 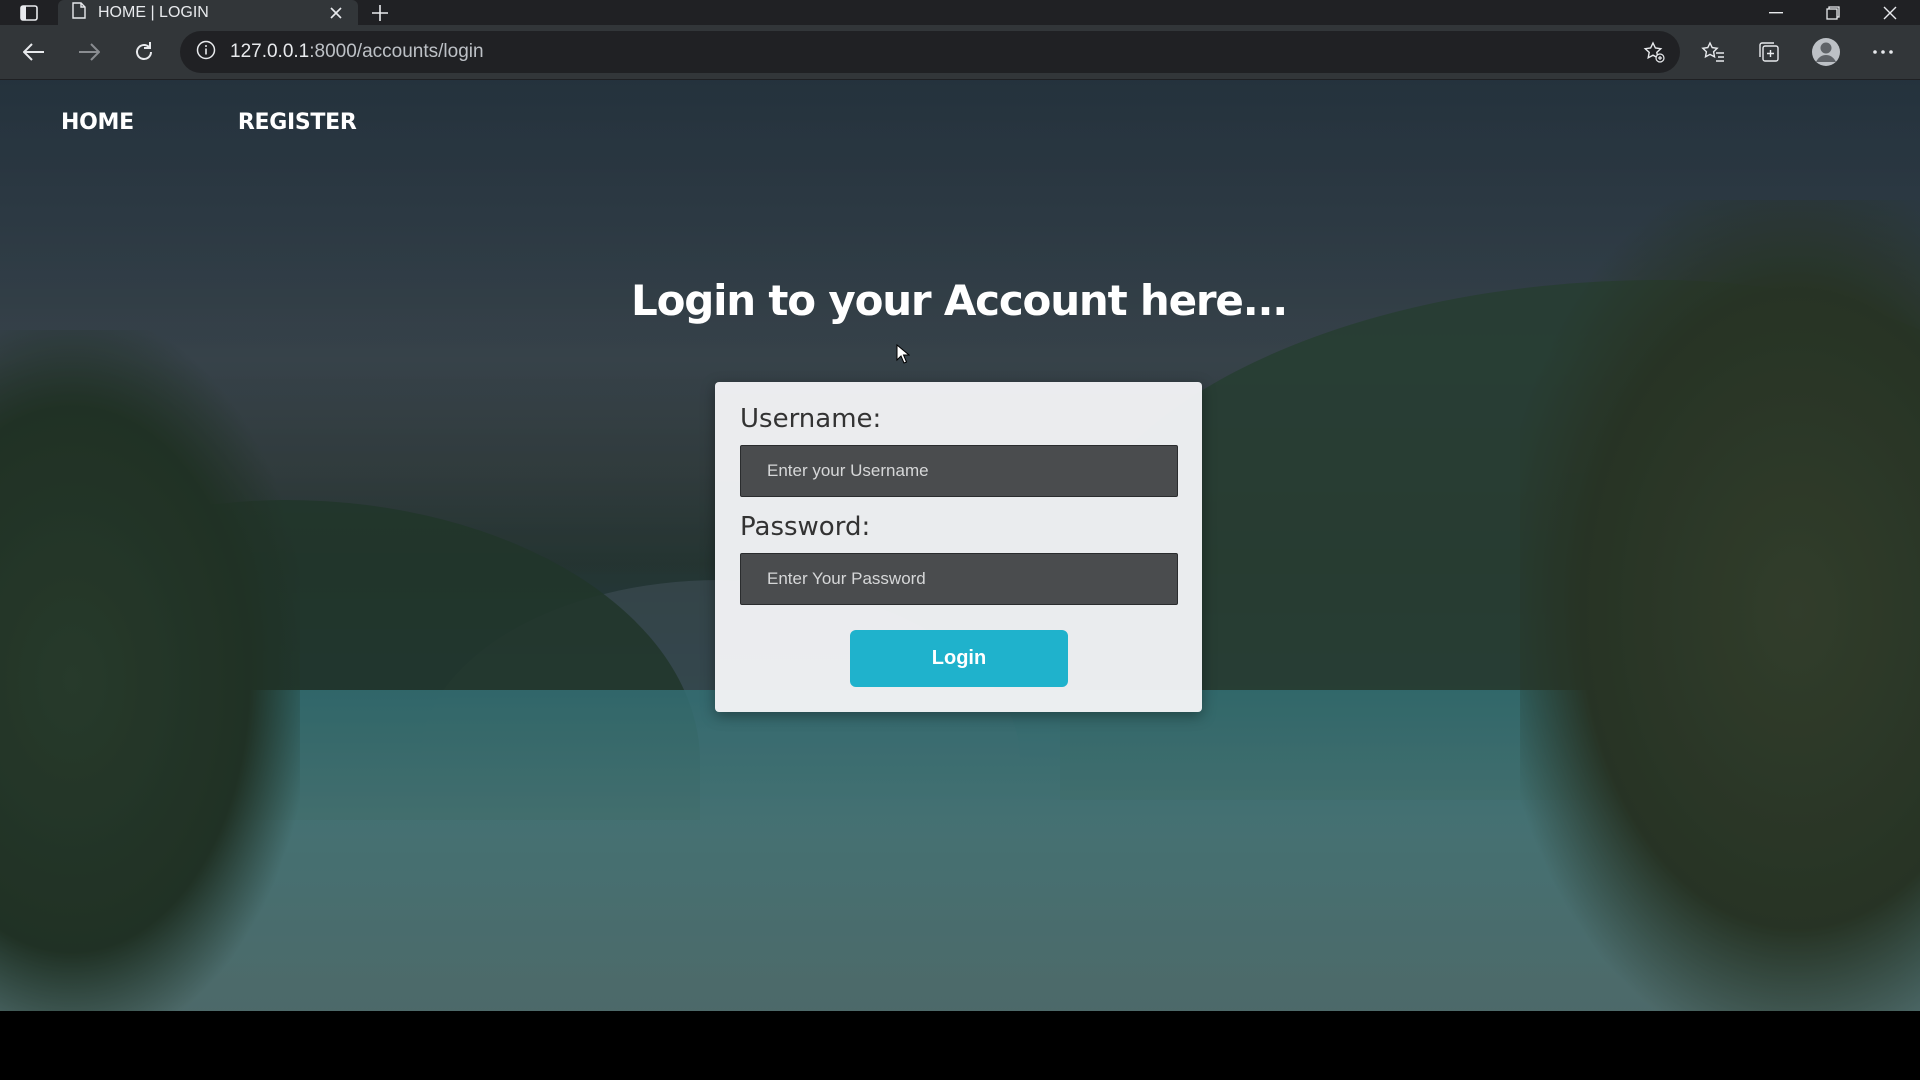 I want to click on address-path: :8000/accounts/login, so click(x=396, y=51).